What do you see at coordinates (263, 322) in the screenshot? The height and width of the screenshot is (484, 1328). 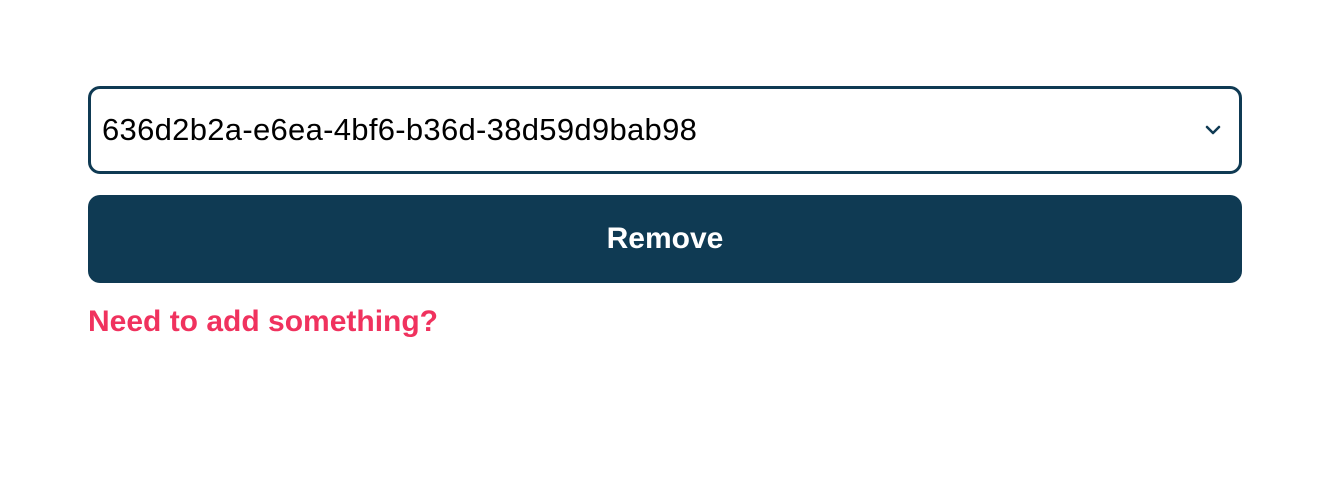 I see `add-something-link: Need to add something?` at bounding box center [263, 322].